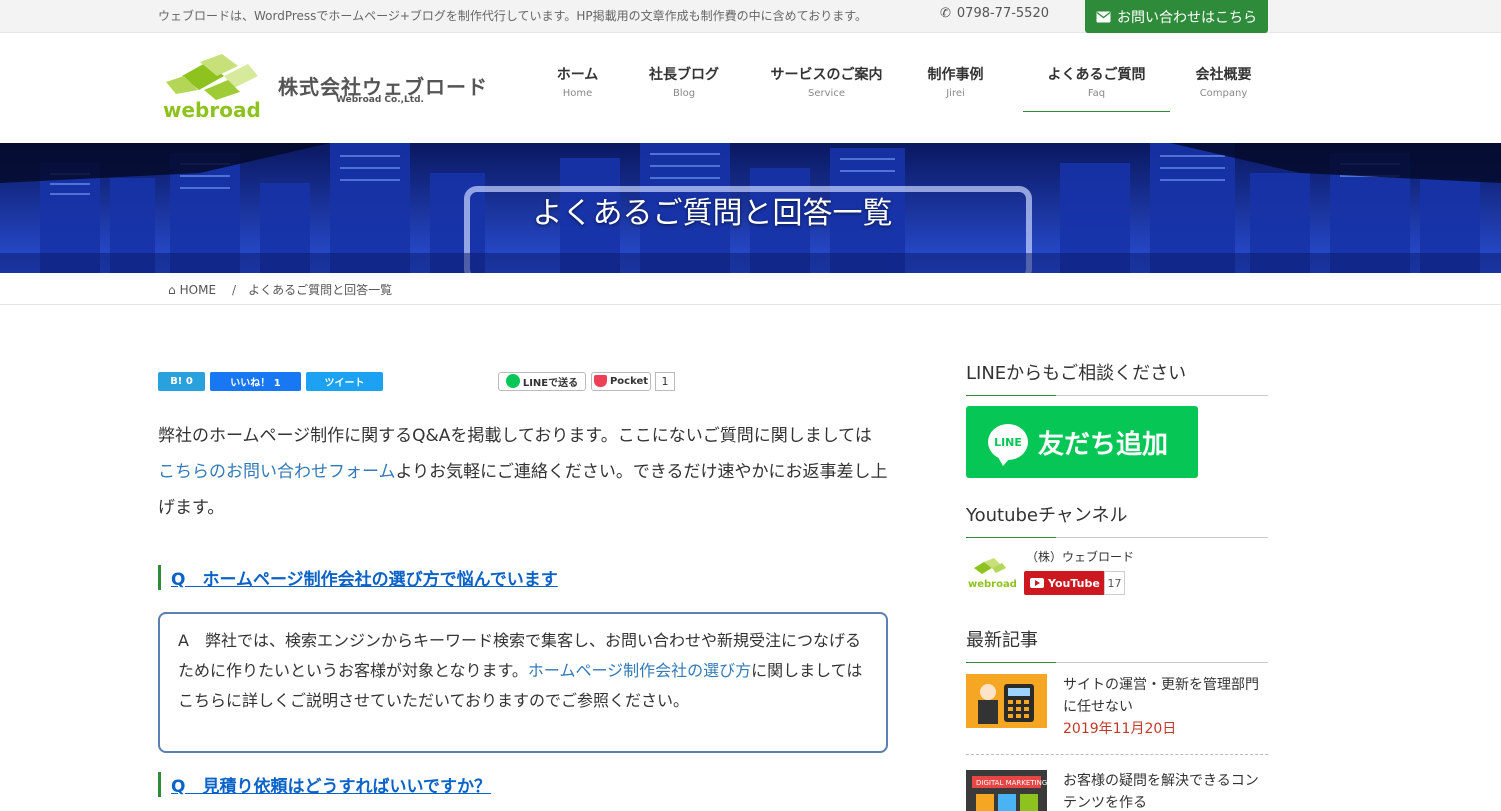  What do you see at coordinates (600, 381) in the screenshot?
I see `pocket-icon` at bounding box center [600, 381].